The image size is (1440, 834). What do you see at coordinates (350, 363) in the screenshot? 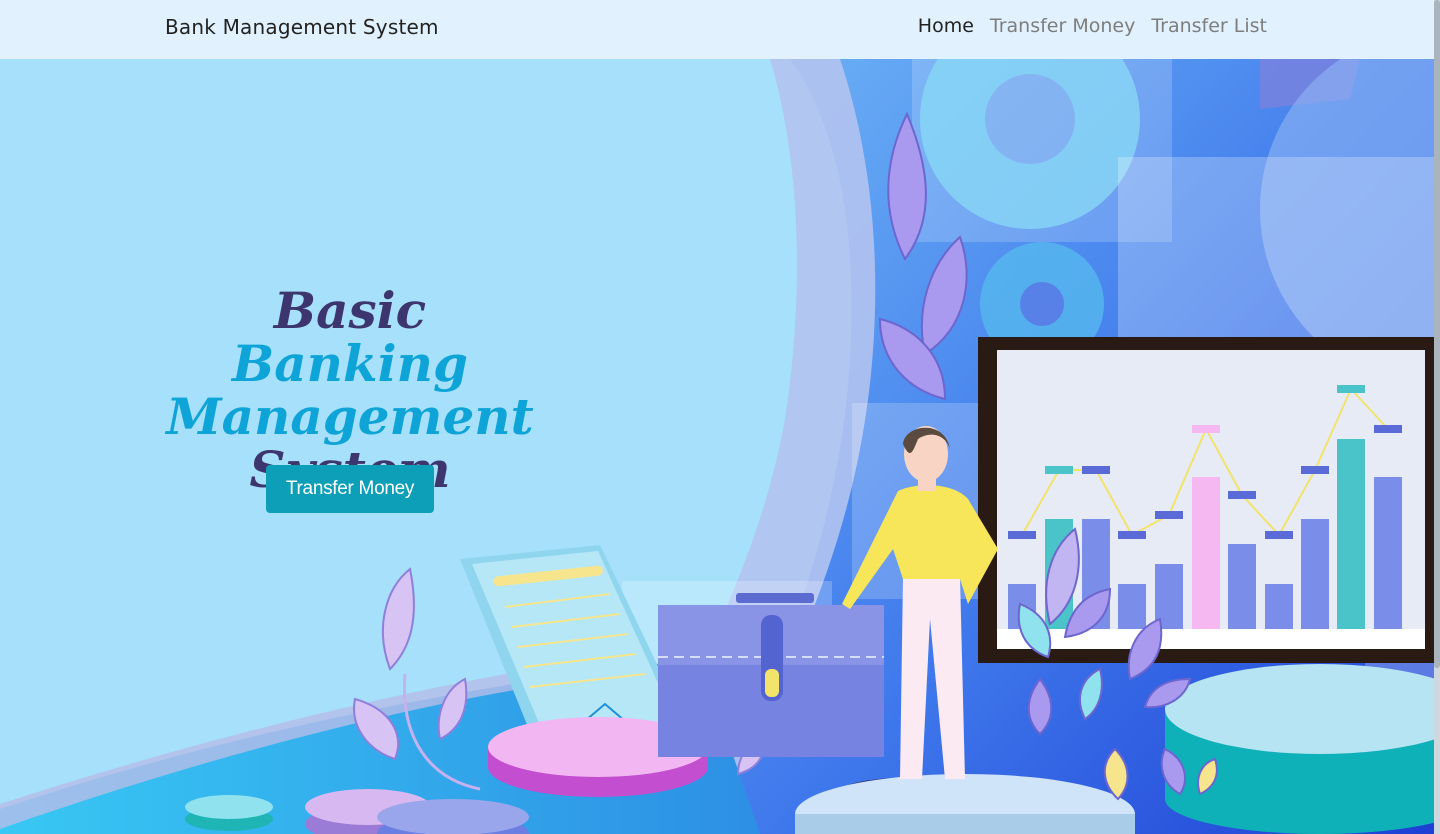
I see `hero-title-word-banking: Banking` at bounding box center [350, 363].